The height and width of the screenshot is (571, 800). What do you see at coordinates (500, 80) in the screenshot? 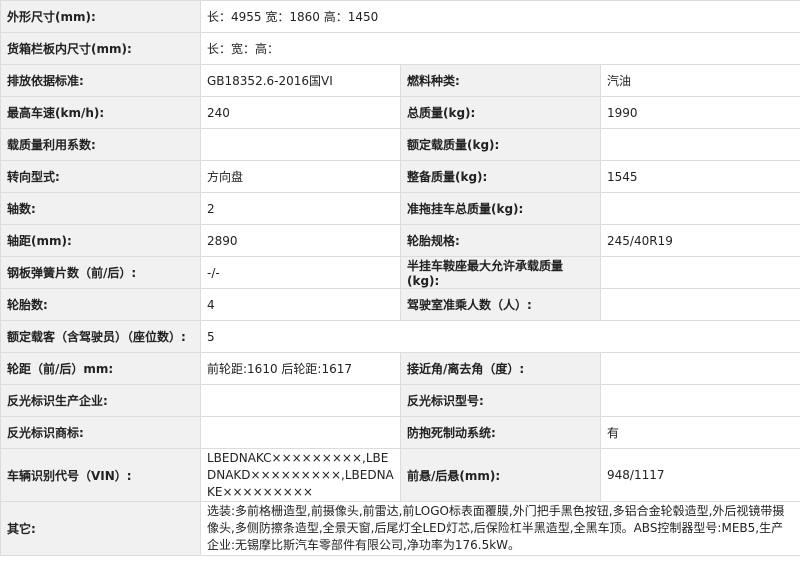
I see `field-label: 燃料种类:` at bounding box center [500, 80].